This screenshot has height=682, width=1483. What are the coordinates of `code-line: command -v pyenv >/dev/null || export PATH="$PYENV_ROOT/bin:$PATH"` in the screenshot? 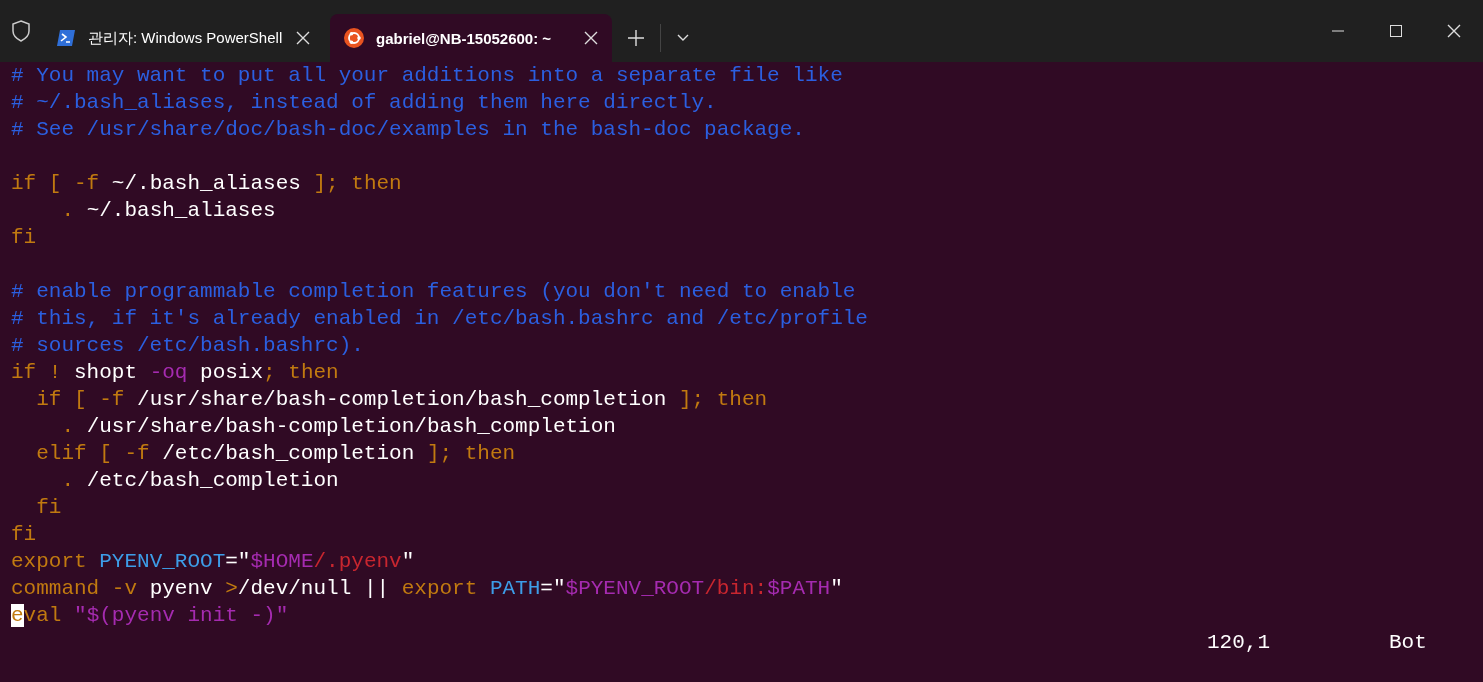 It's located at (427, 589).